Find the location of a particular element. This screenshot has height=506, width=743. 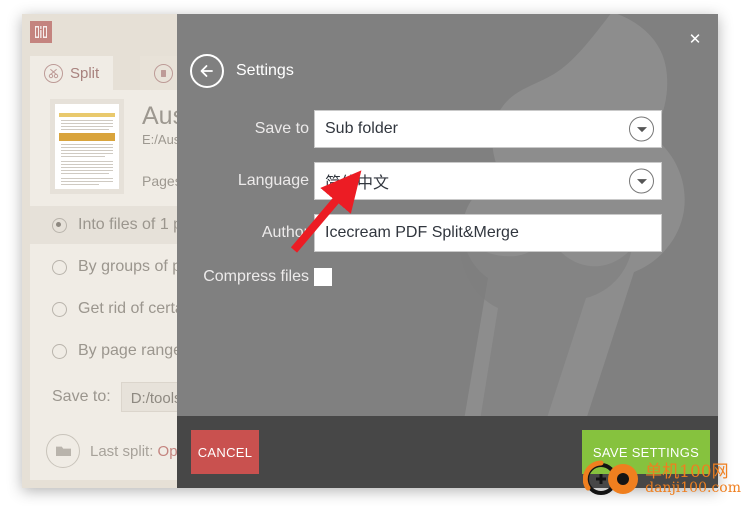

save-to-dropdown: Sub folder is located at coordinates (488, 129).